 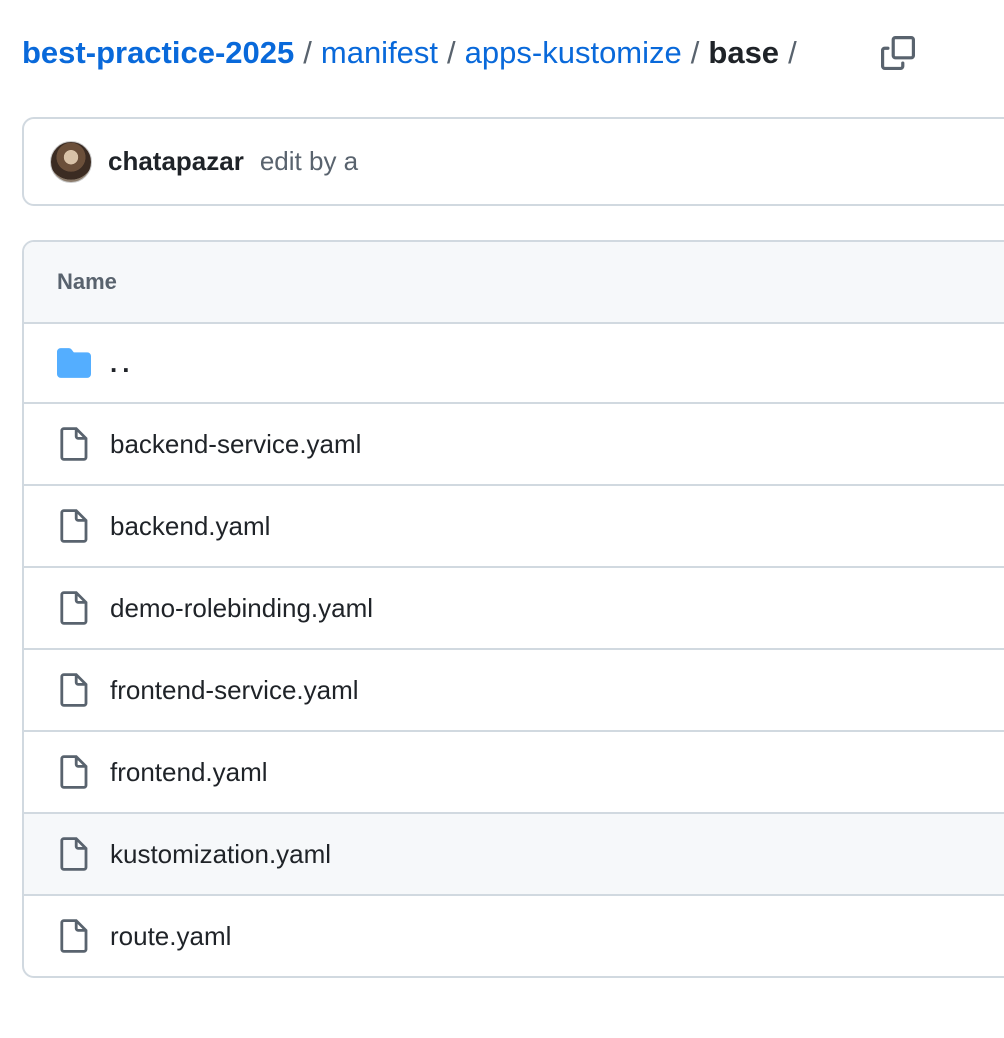 What do you see at coordinates (74, 363) in the screenshot?
I see `folder-icon` at bounding box center [74, 363].